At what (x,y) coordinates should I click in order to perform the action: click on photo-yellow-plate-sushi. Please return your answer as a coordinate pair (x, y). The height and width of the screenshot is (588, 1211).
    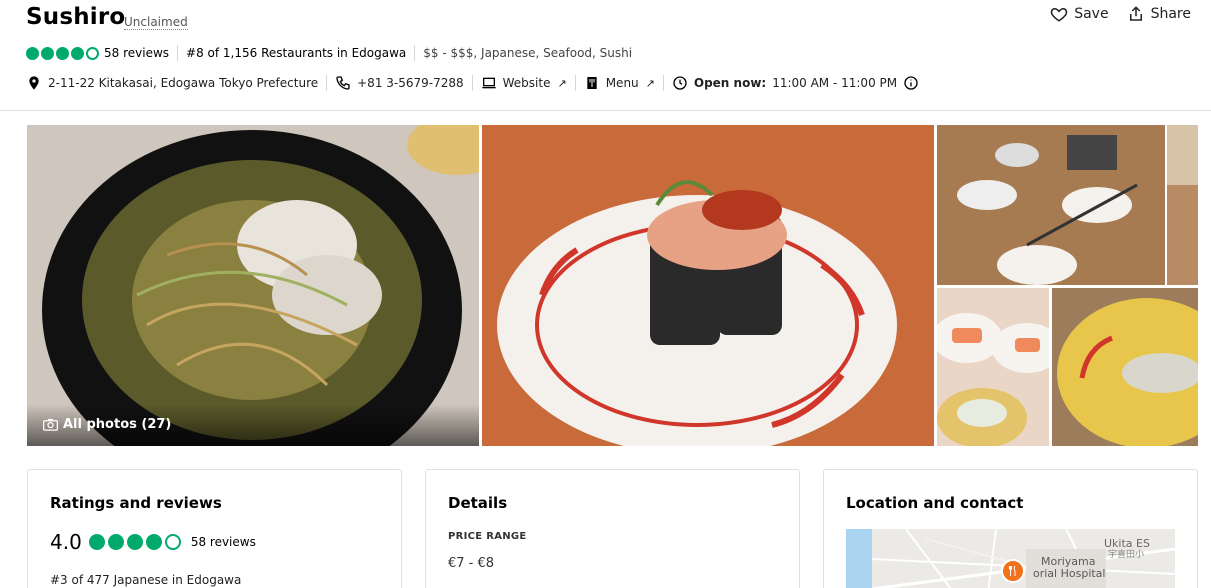
    Looking at the image, I should click on (1125, 367).